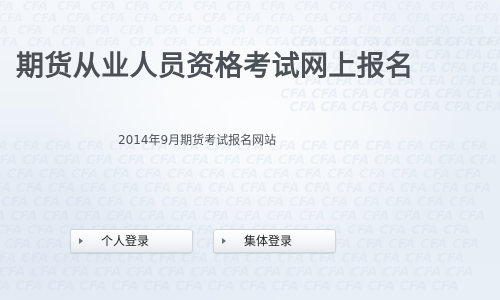 The width and height of the screenshot is (500, 300). I want to click on individual-login-button: 个人登录, so click(131, 241).